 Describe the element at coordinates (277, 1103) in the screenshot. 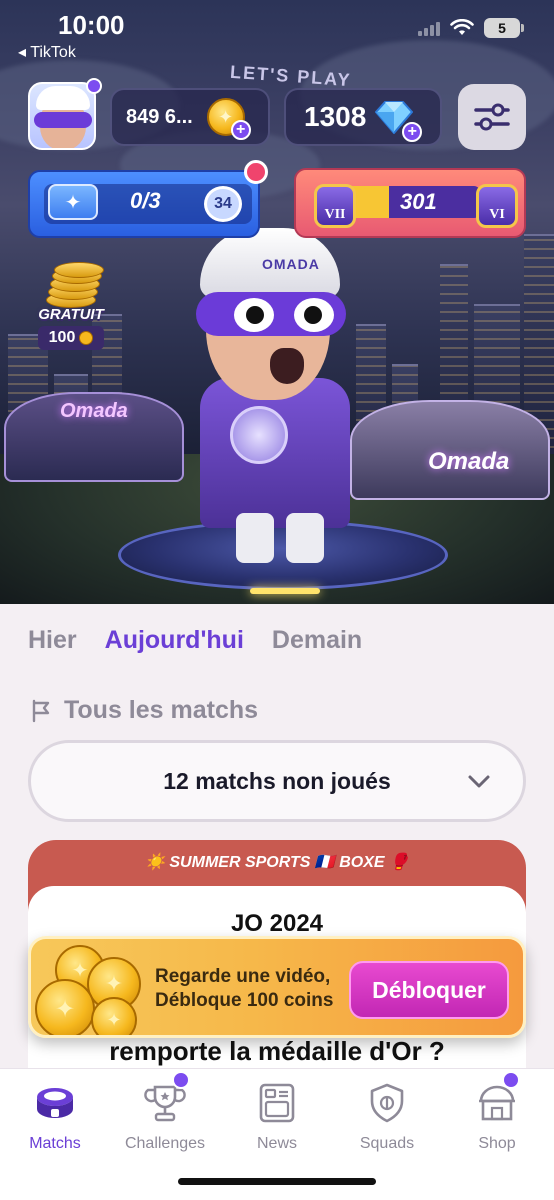

I see `news-icon` at that location.